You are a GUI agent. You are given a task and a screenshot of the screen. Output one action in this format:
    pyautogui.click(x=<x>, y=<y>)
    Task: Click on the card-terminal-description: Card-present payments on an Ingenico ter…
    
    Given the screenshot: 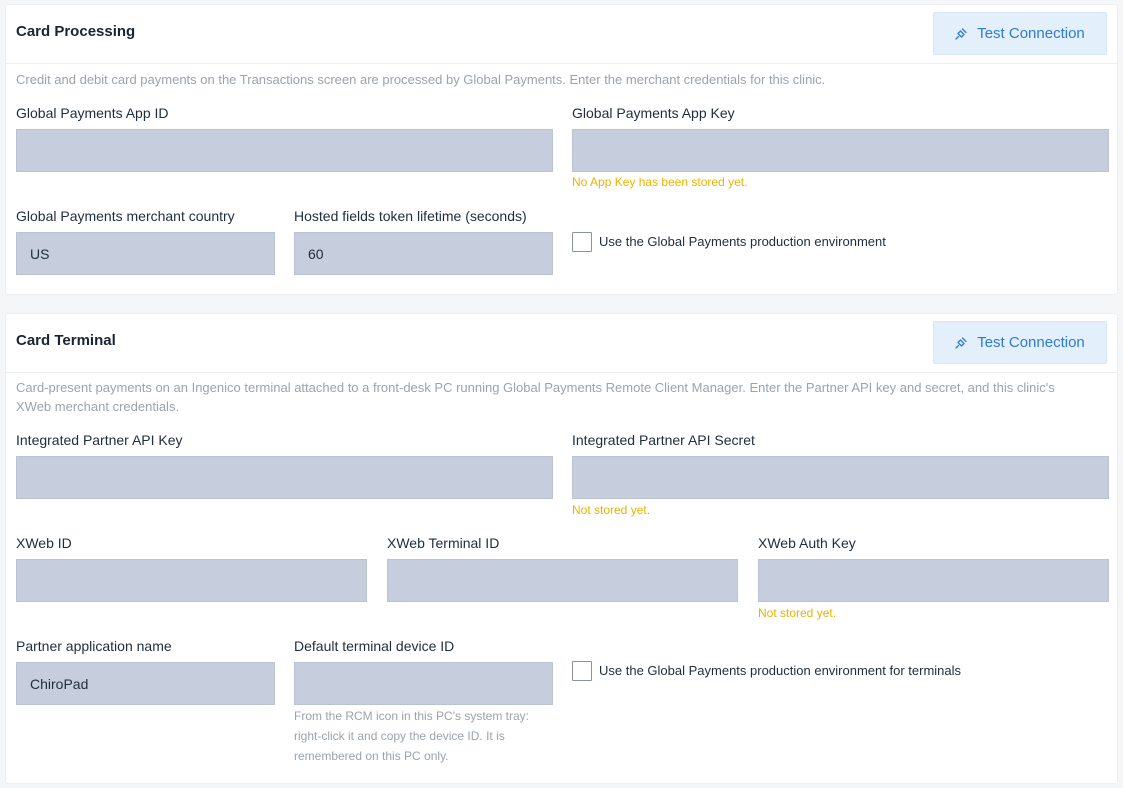 What is the action you would take?
    pyautogui.click(x=535, y=397)
    